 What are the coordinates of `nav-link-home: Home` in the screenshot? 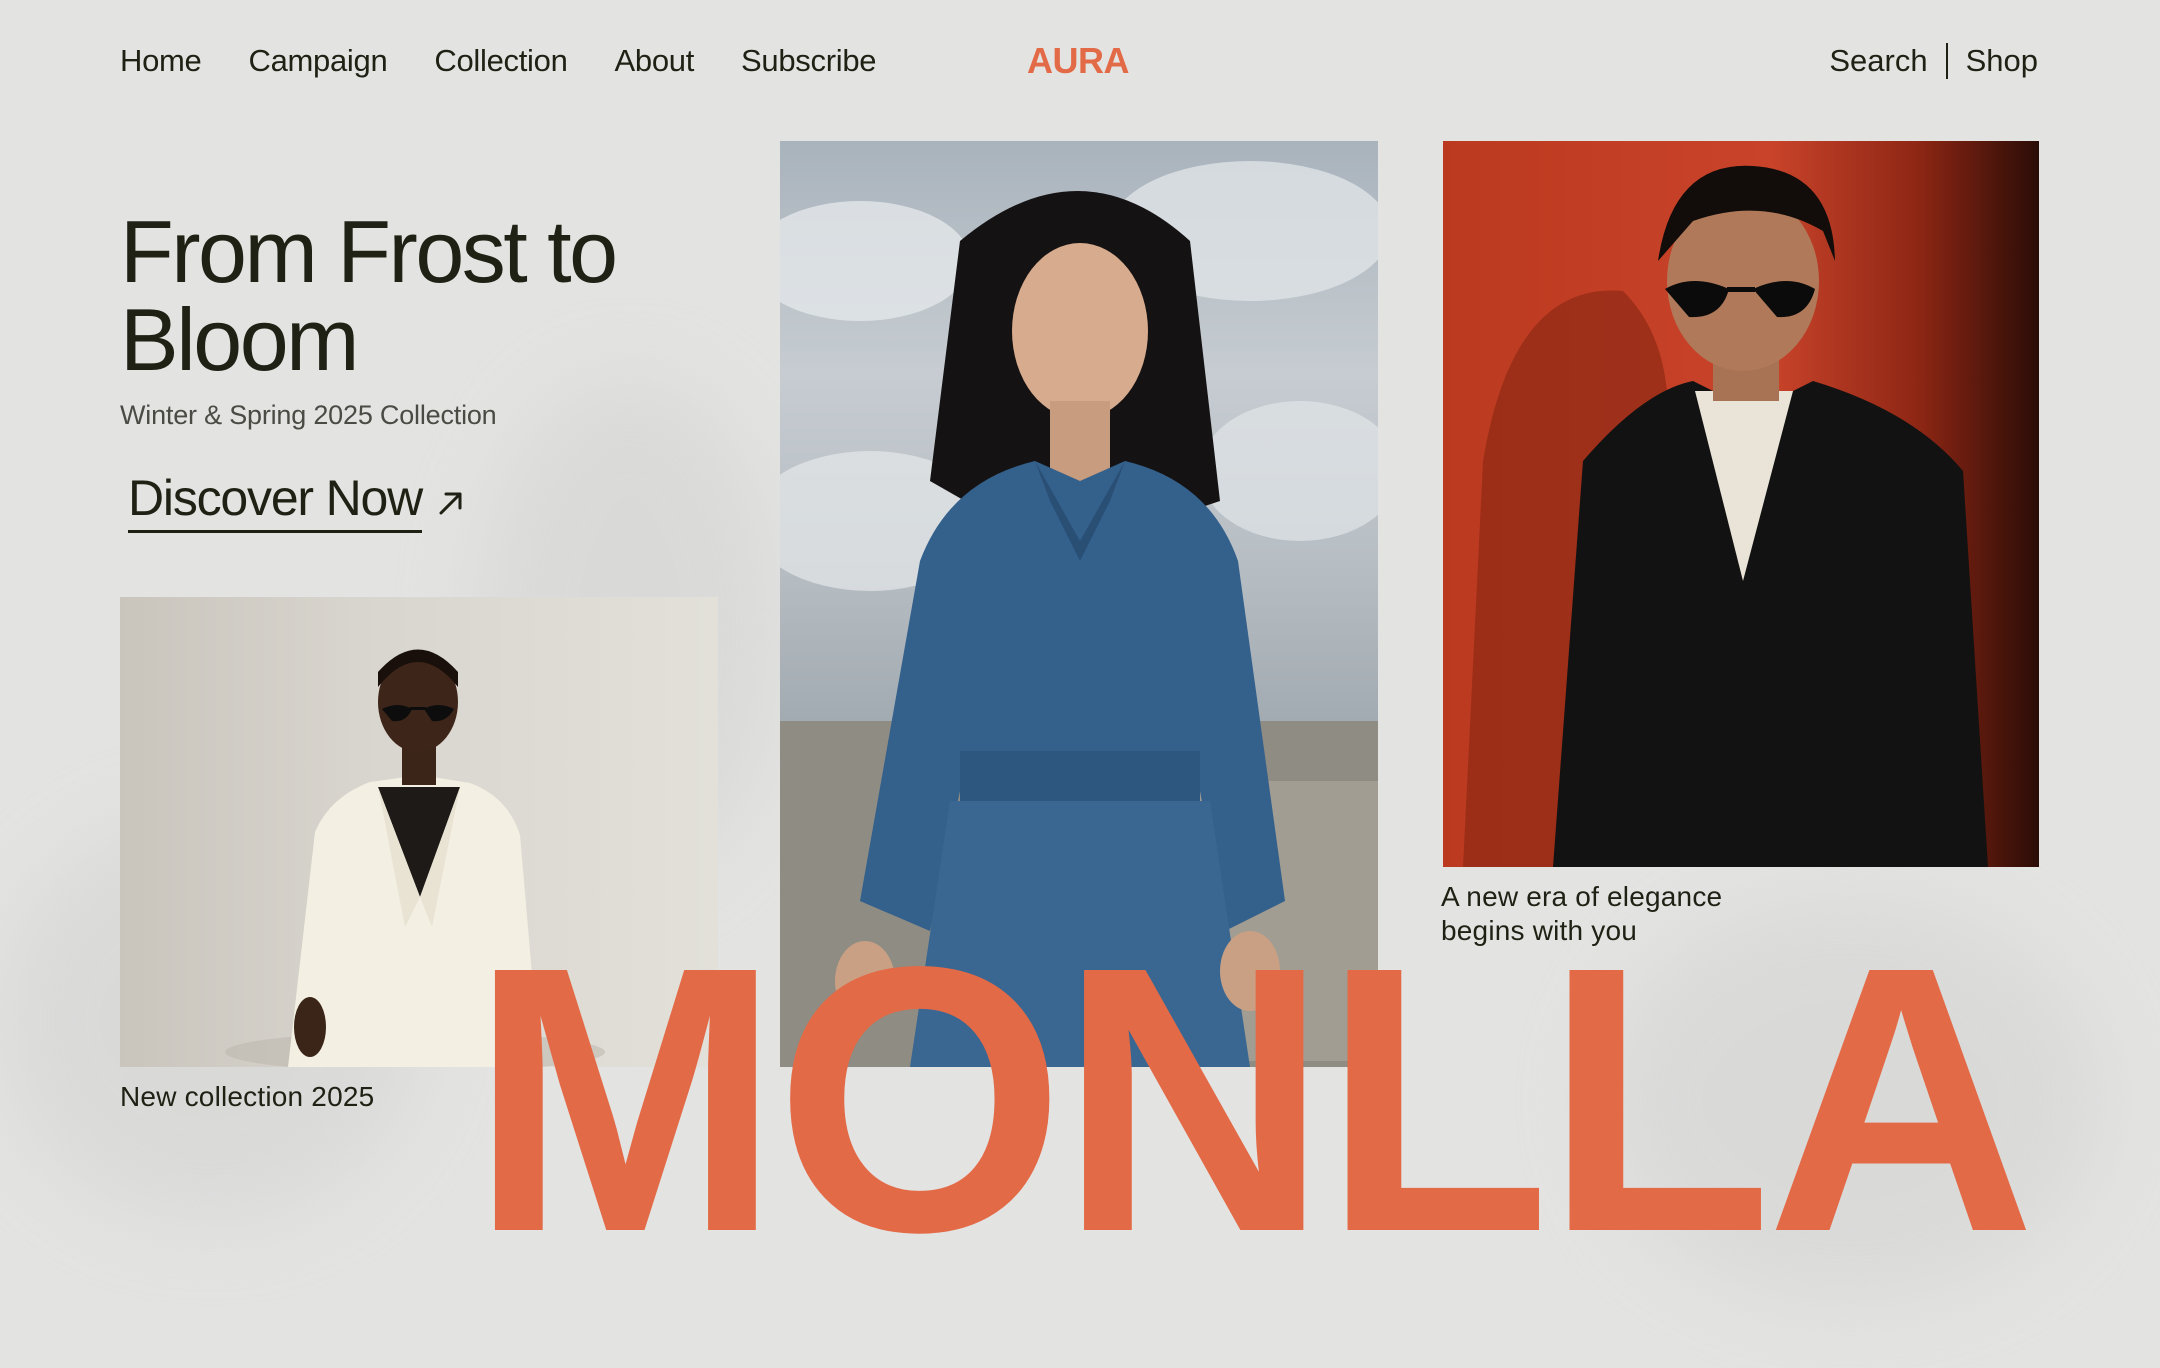 It's located at (161, 61).